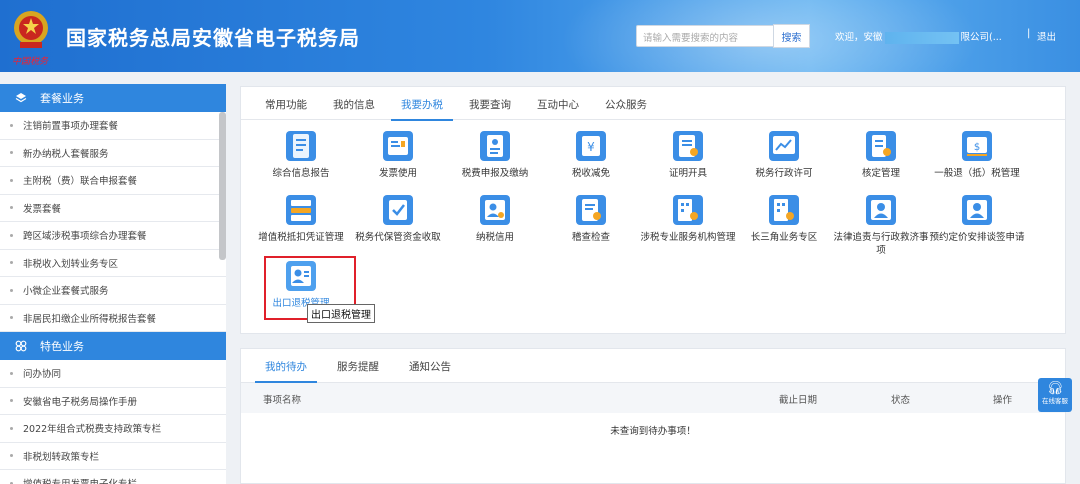 The height and width of the screenshot is (484, 1080). Describe the element at coordinates (1055, 401) in the screenshot. I see `online-service-label: 在线客服` at that location.